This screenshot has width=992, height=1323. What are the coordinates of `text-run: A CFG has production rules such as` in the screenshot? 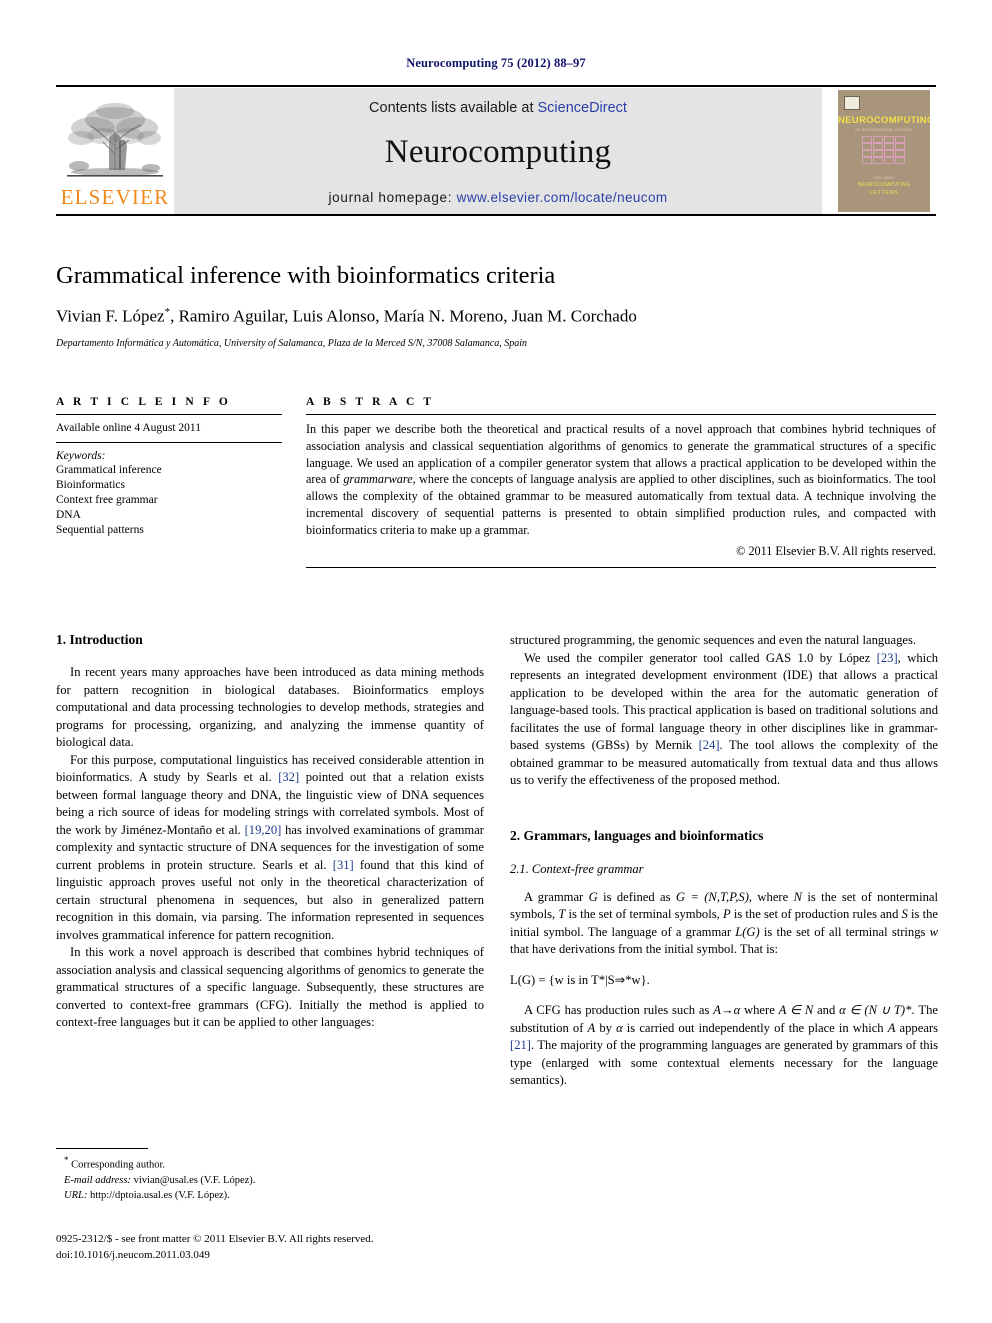 It's located at (619, 1010).